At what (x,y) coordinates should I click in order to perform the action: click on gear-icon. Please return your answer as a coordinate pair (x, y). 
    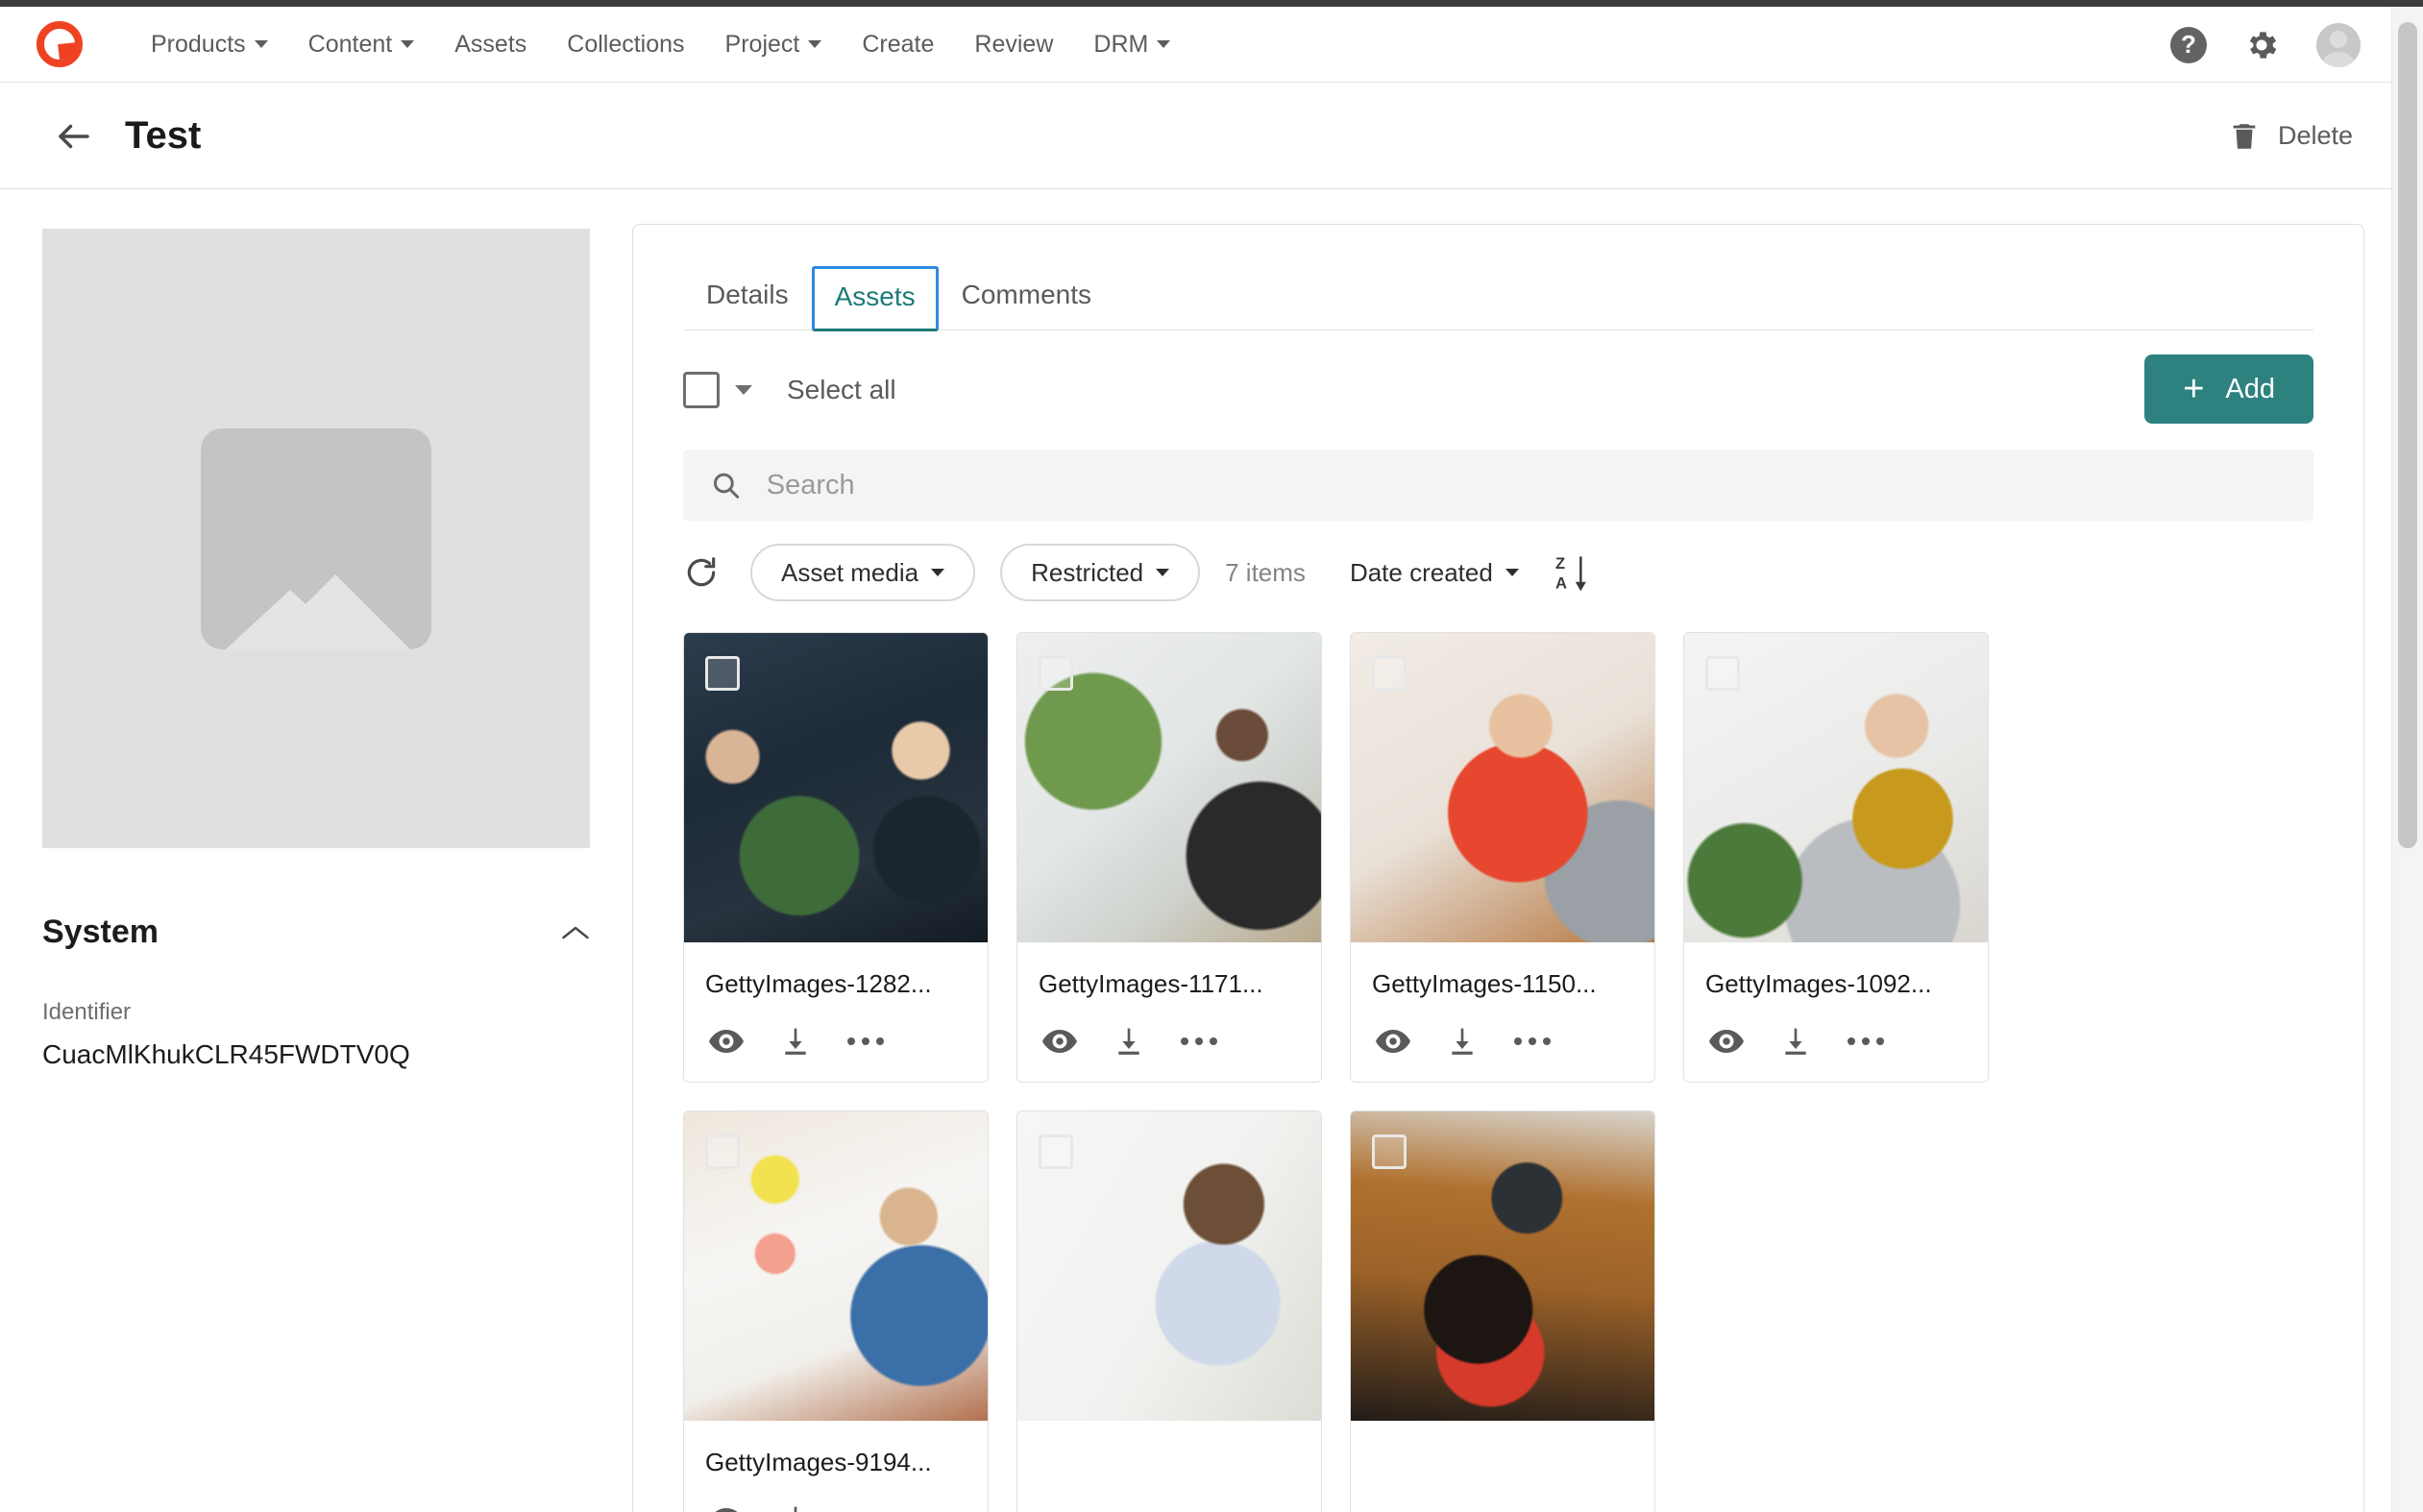
    Looking at the image, I should click on (2261, 45).